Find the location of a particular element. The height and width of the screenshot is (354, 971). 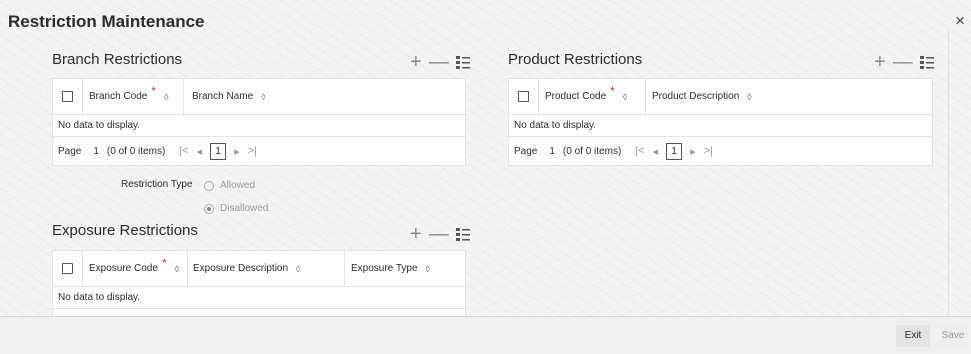

save-button: Save is located at coordinates (953, 336).